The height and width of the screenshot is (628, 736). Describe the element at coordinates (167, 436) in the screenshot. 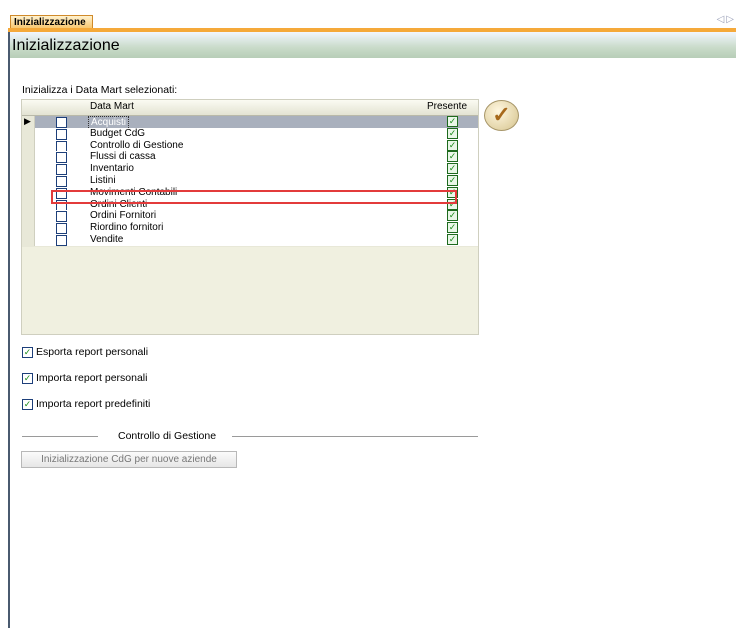

I see `cdg-section-label: Controllo di Gestione` at that location.